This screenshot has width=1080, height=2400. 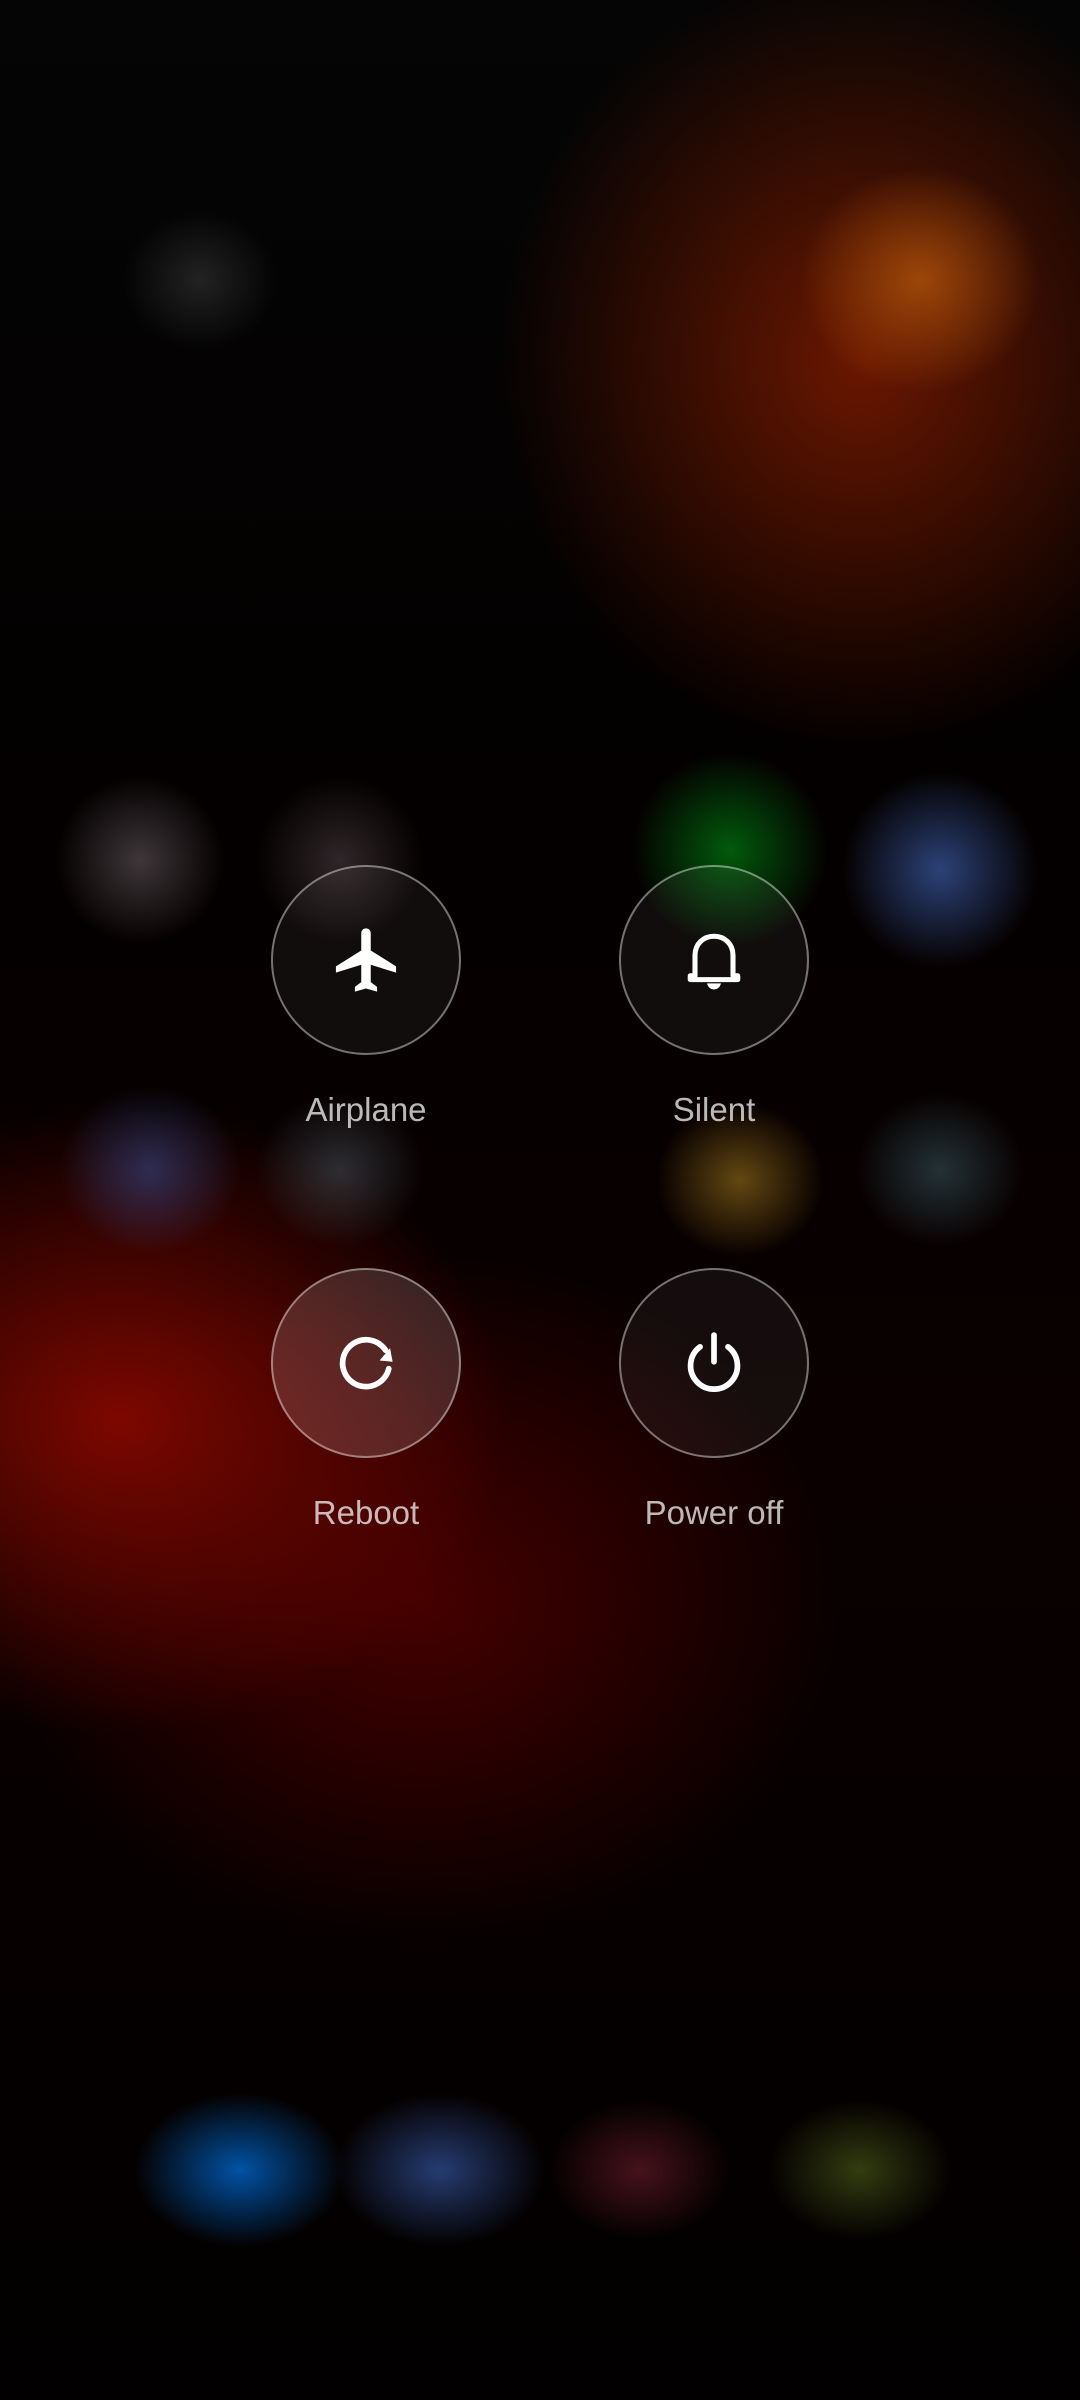 I want to click on reboot-label: Reboot, so click(x=366, y=1512).